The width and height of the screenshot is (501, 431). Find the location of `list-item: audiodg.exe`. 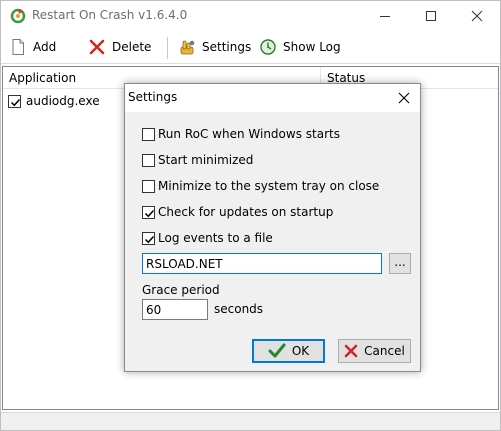

list-item: audiodg.exe is located at coordinates (54, 101).